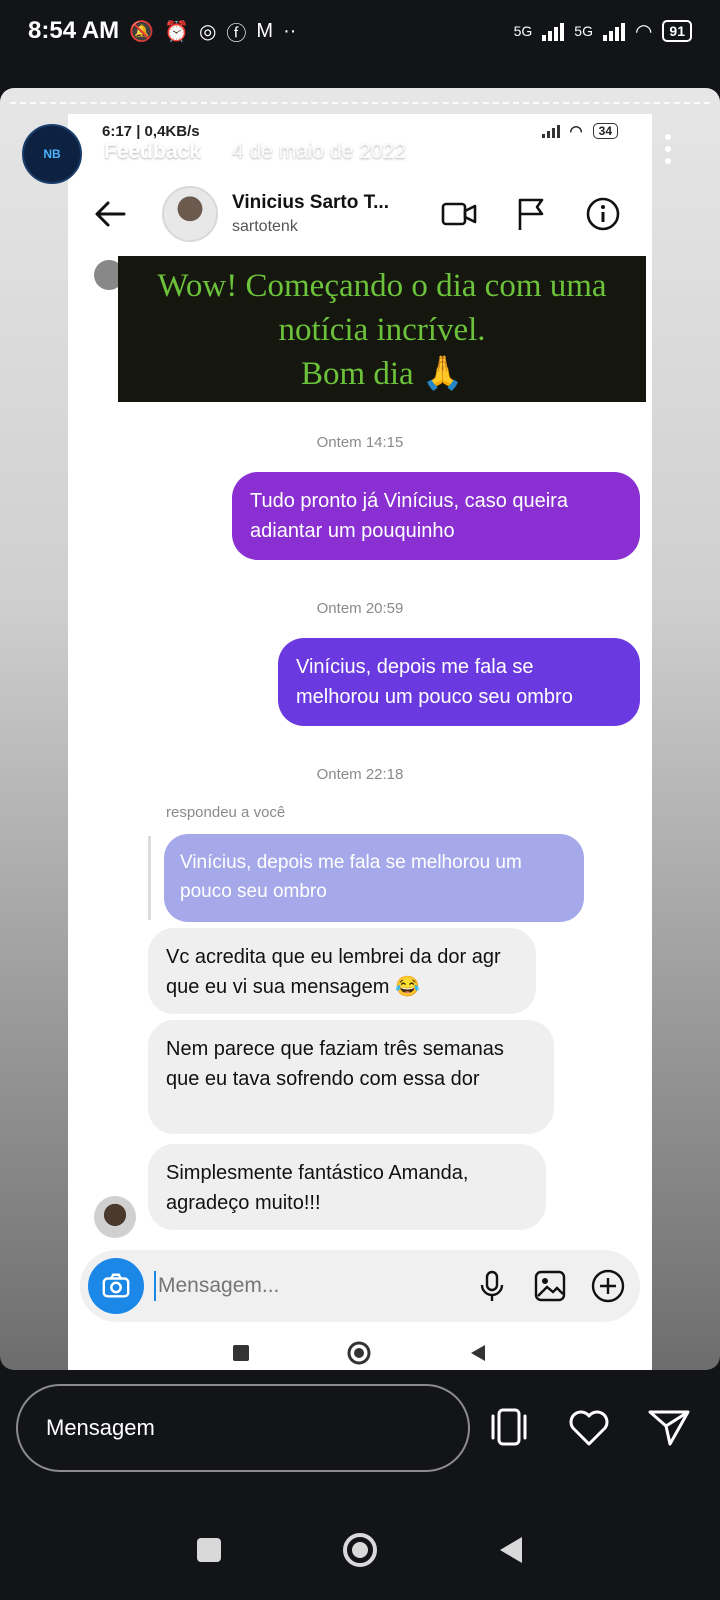 The width and height of the screenshot is (720, 1600). What do you see at coordinates (207, 31) in the screenshot?
I see `whatsapp-icon: ◎` at bounding box center [207, 31].